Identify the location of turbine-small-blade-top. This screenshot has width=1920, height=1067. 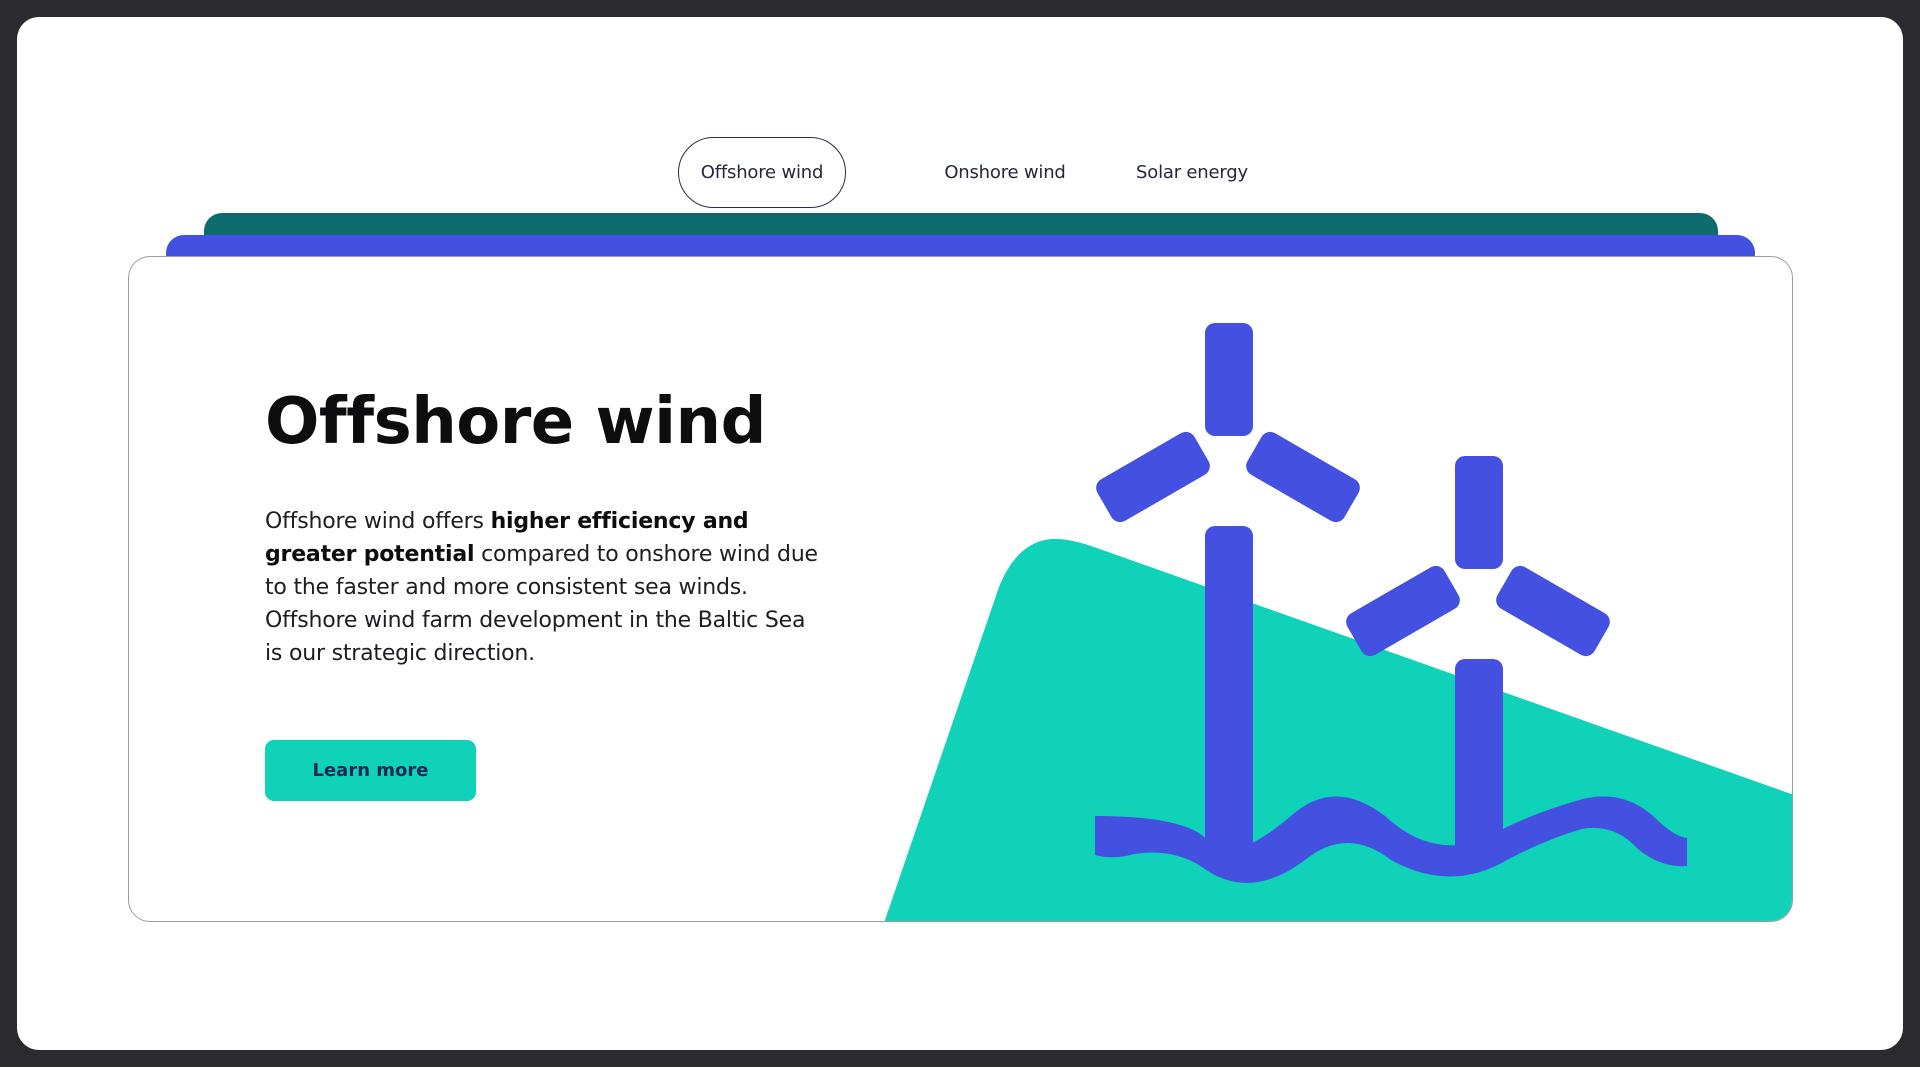
(1479, 512).